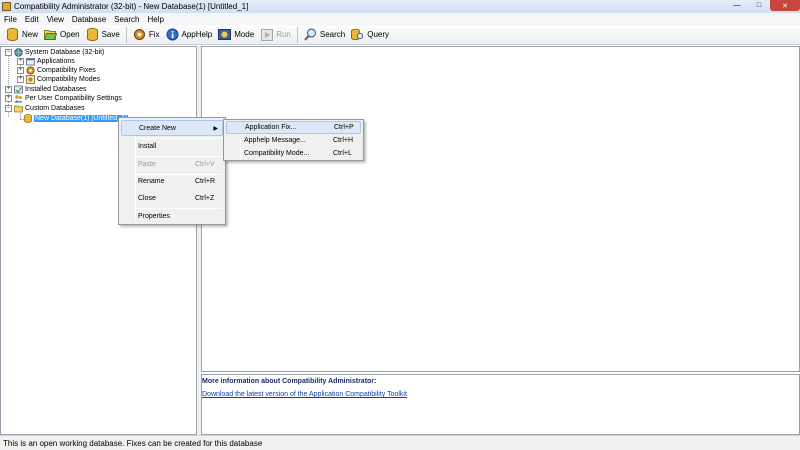 The width and height of the screenshot is (800, 450). Describe the element at coordinates (22, 35) in the screenshot. I see `new-button: New` at that location.